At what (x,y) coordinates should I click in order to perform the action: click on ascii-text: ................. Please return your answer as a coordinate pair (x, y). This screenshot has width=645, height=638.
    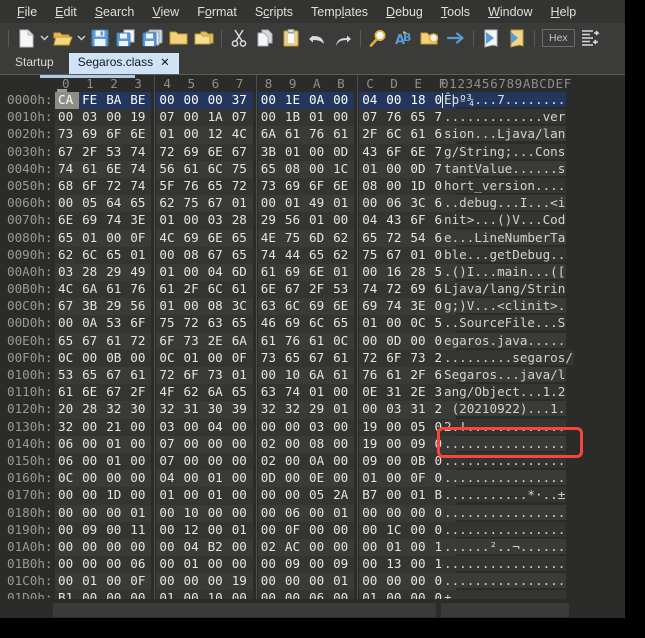
    Looking at the image, I should click on (505, 460).